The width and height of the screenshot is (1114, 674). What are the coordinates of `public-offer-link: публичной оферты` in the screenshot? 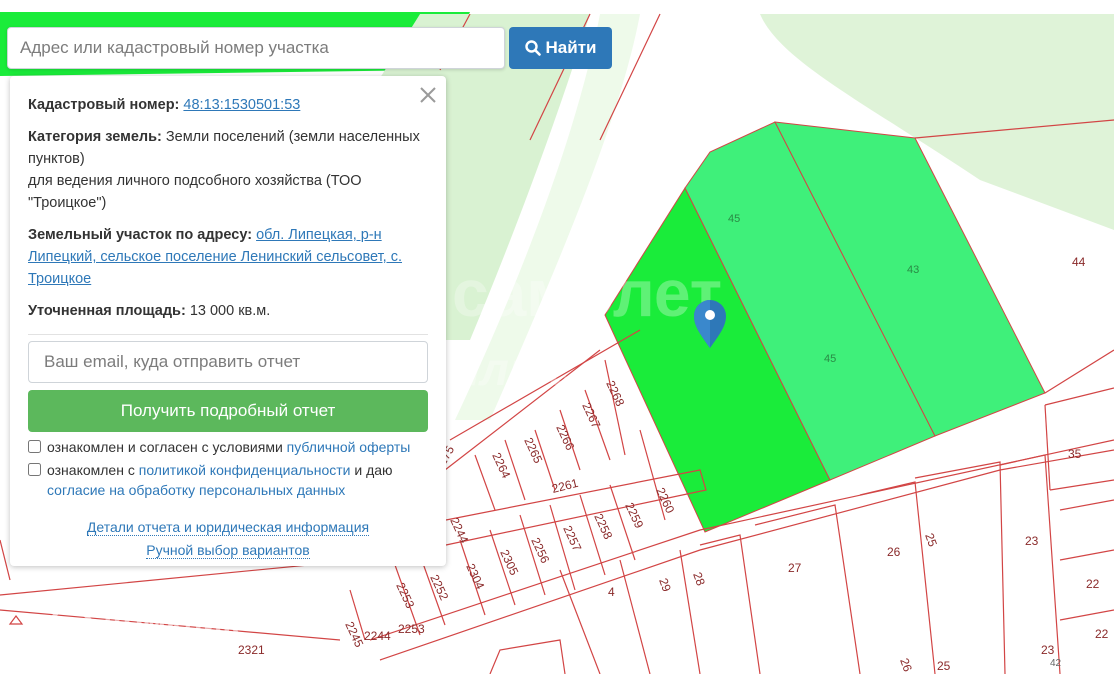 It's located at (349, 447).